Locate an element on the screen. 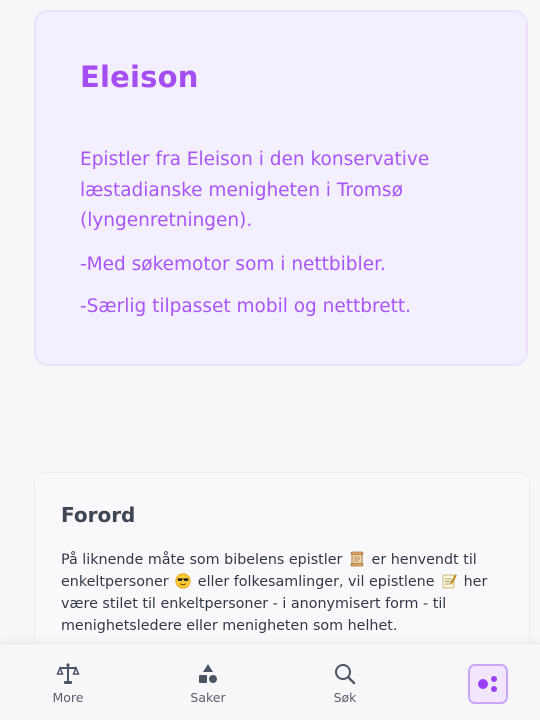 The height and width of the screenshot is (720, 540). nav-item-saker: Saker is located at coordinates (208, 683).